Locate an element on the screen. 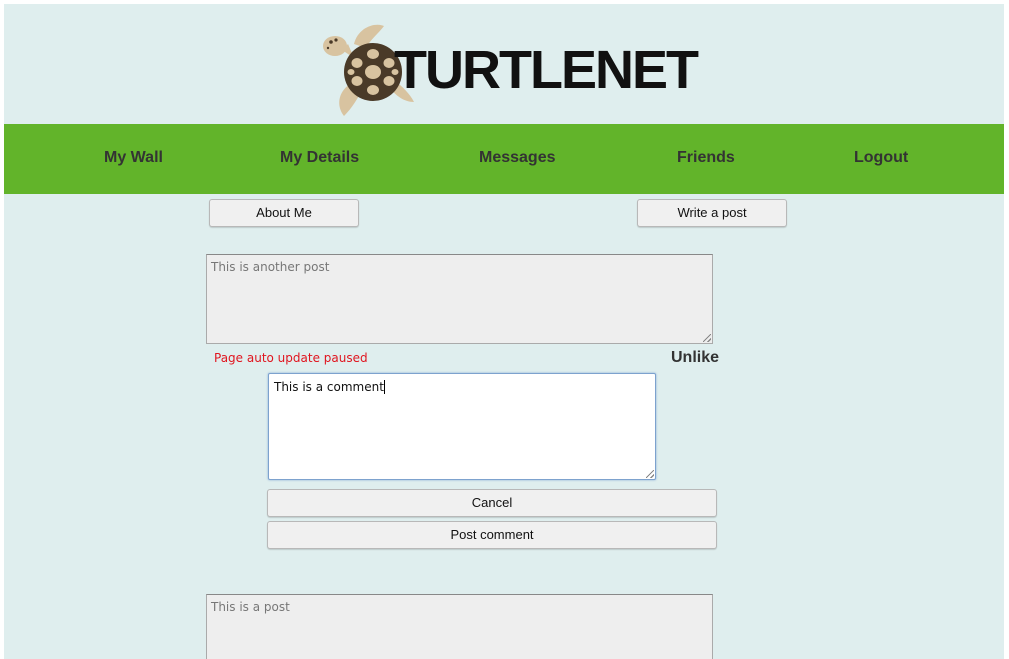 This screenshot has height=659, width=1009. text-caret is located at coordinates (384, 387).